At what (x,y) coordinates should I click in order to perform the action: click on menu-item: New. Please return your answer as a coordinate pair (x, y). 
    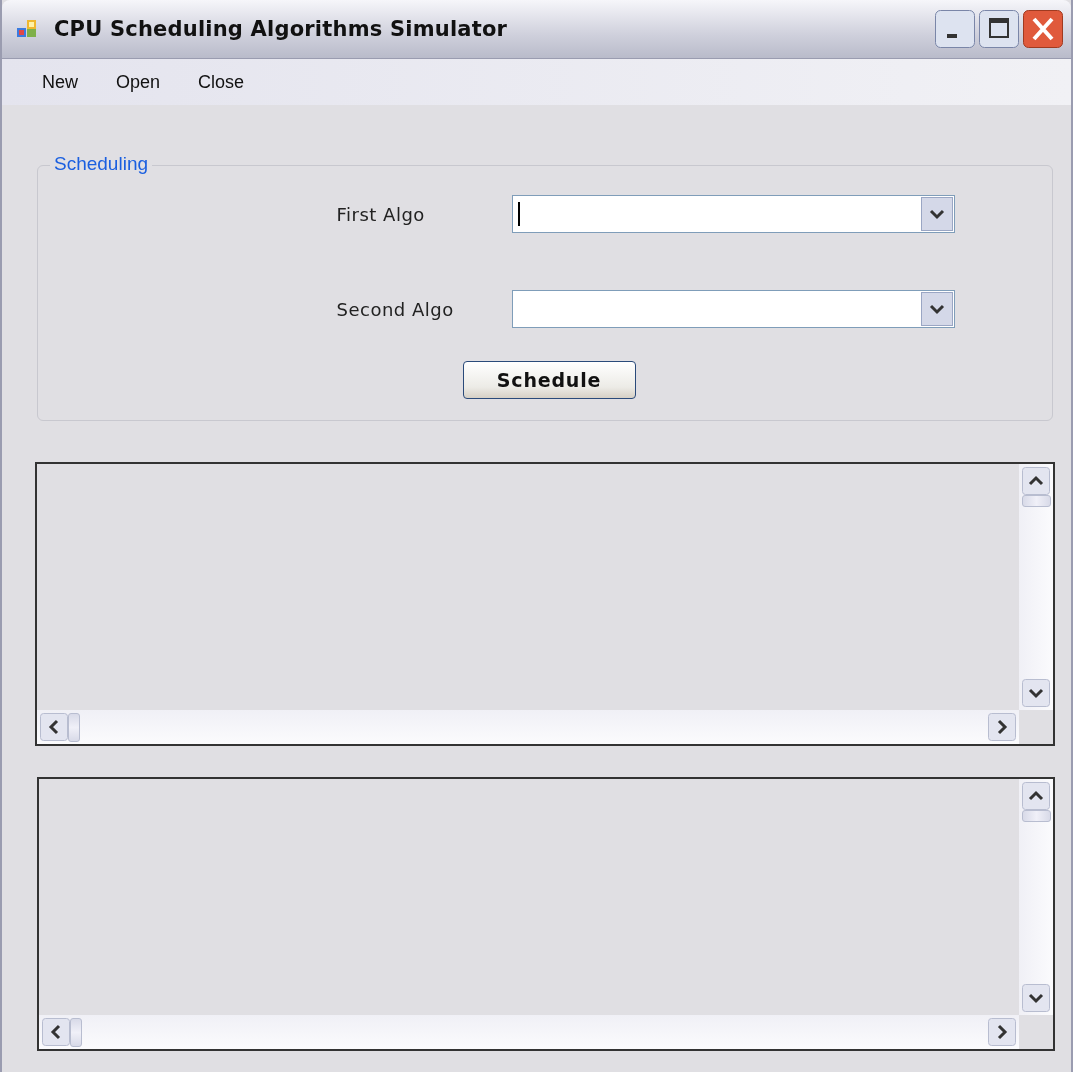
    Looking at the image, I should click on (59, 82).